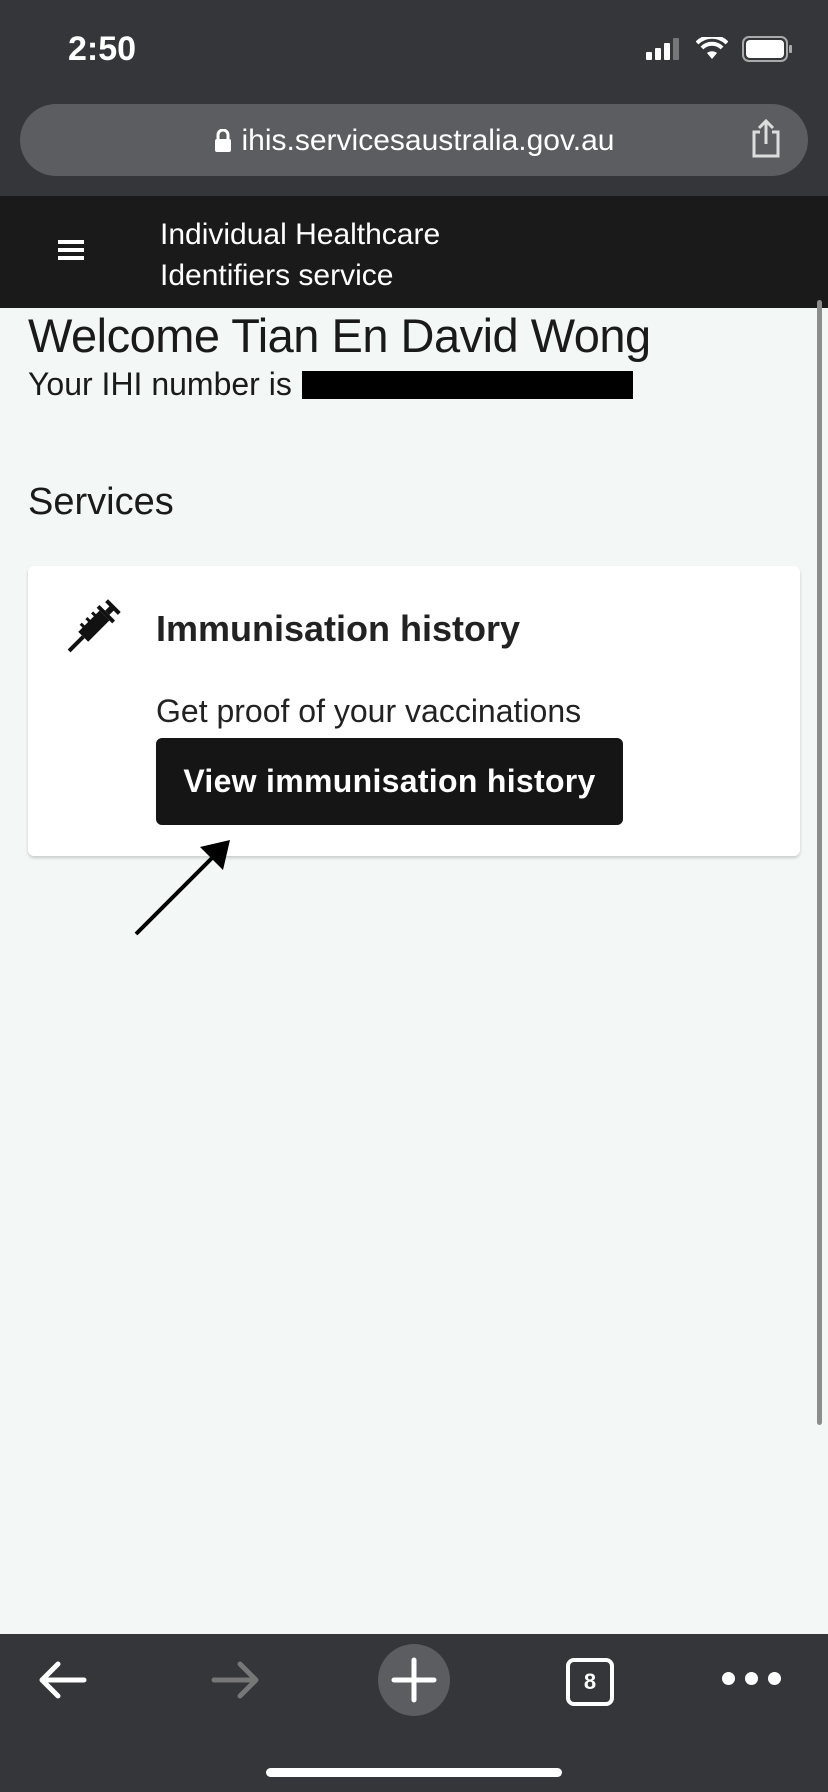 This screenshot has width=828, height=1792. What do you see at coordinates (72, 250) in the screenshot?
I see `menu-icon` at bounding box center [72, 250].